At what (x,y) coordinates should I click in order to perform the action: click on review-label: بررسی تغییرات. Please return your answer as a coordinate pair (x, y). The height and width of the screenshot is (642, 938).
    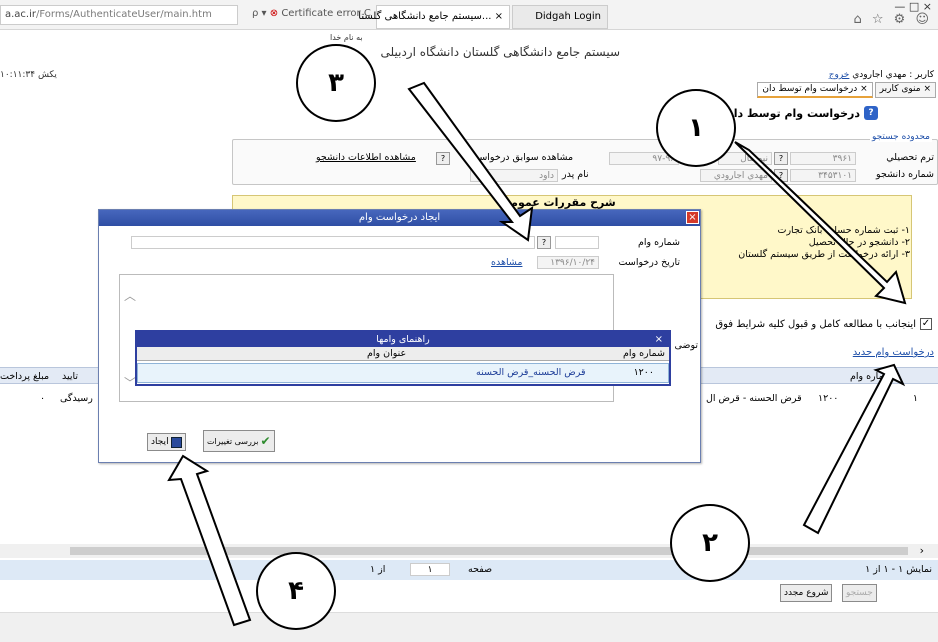
    Looking at the image, I should click on (233, 441).